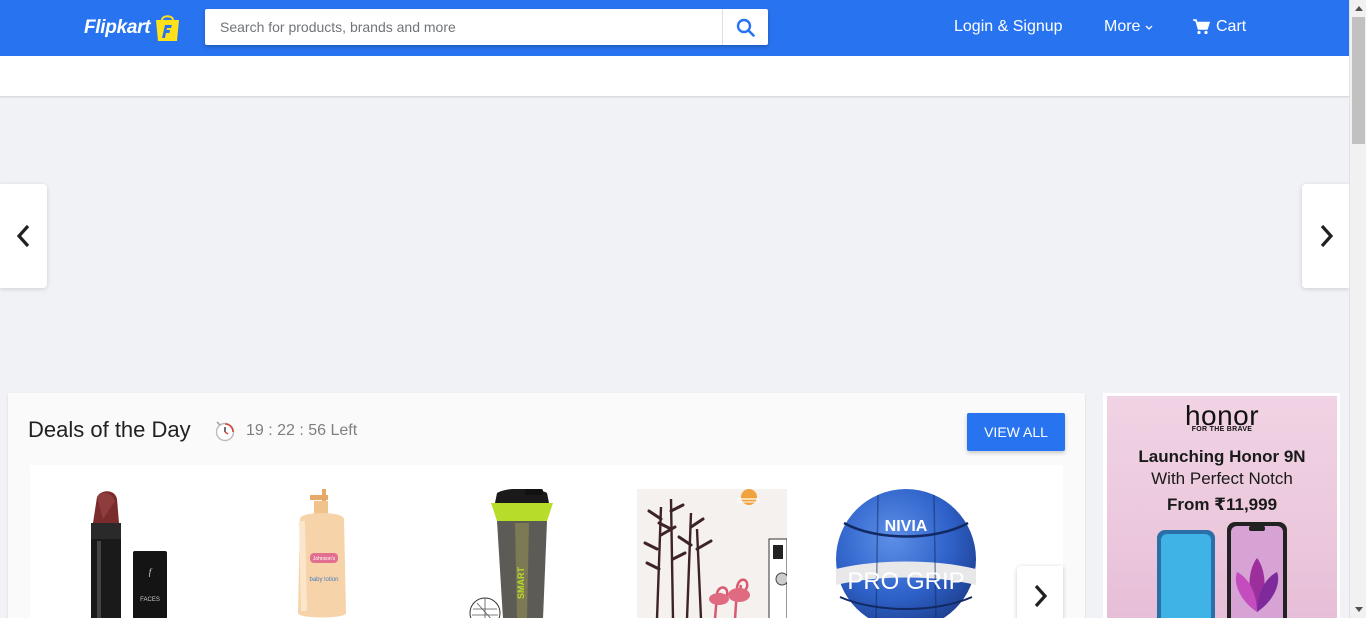  I want to click on more-menu: More, so click(1128, 27).